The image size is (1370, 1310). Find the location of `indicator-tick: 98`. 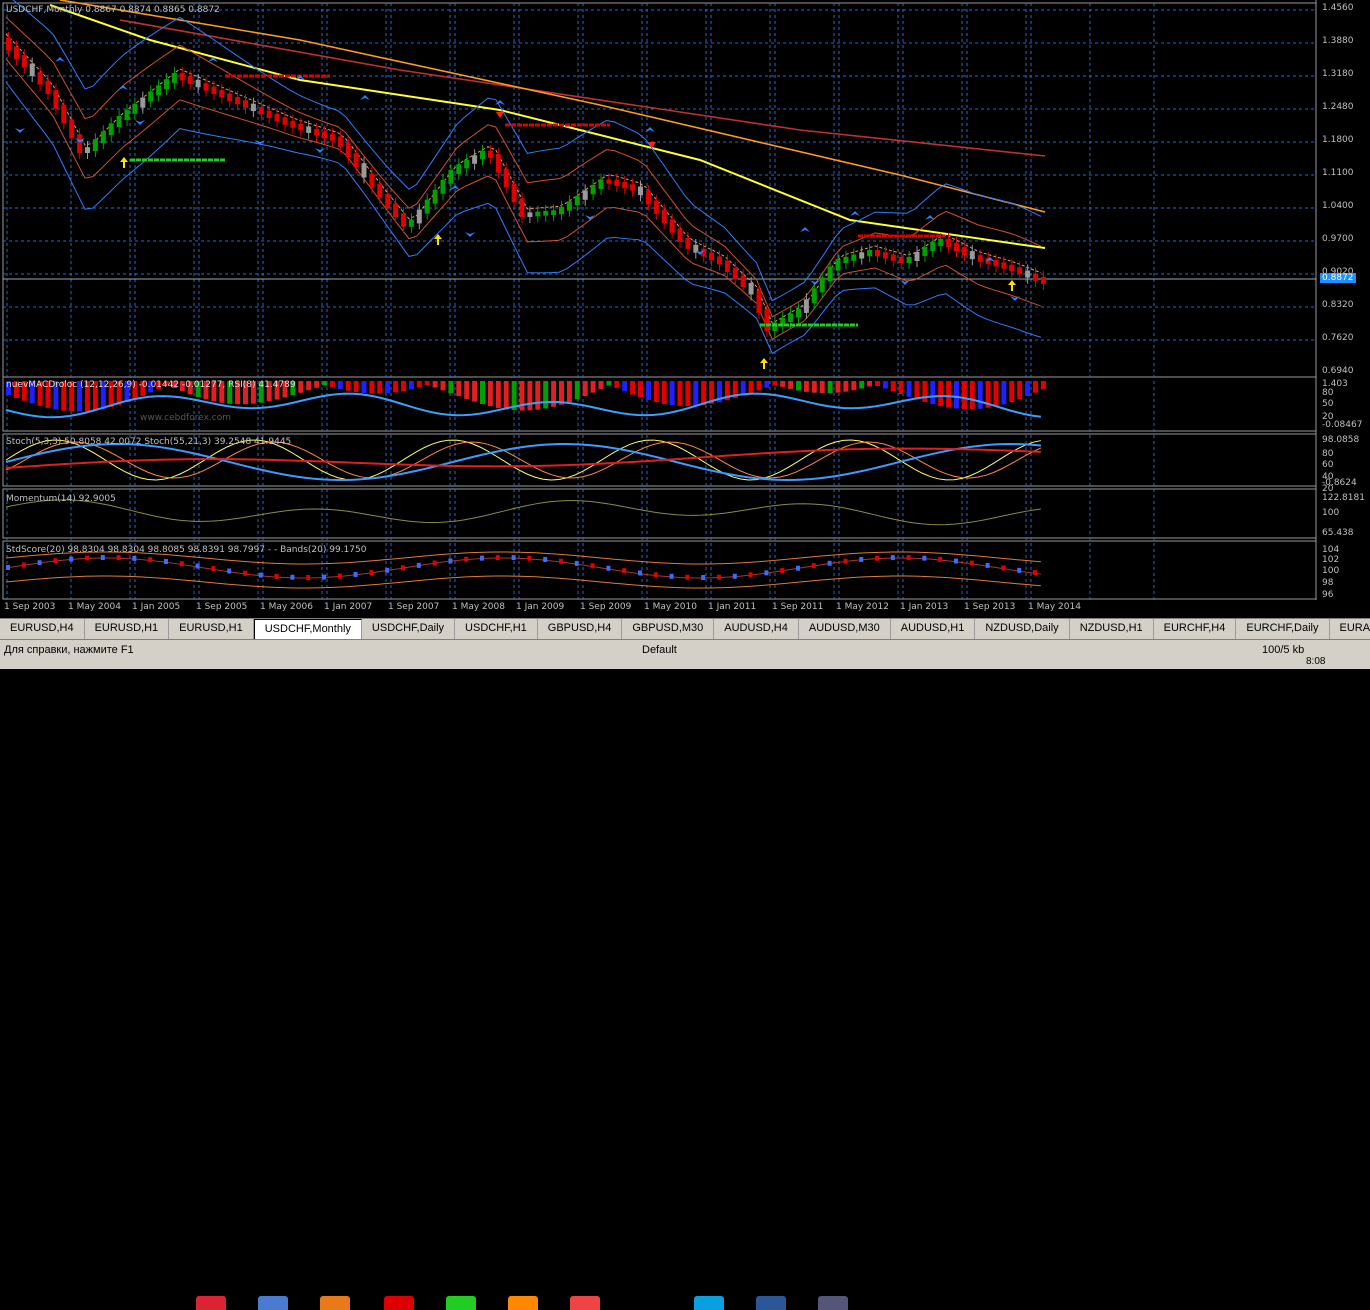

indicator-tick: 98 is located at coordinates (1327, 583).